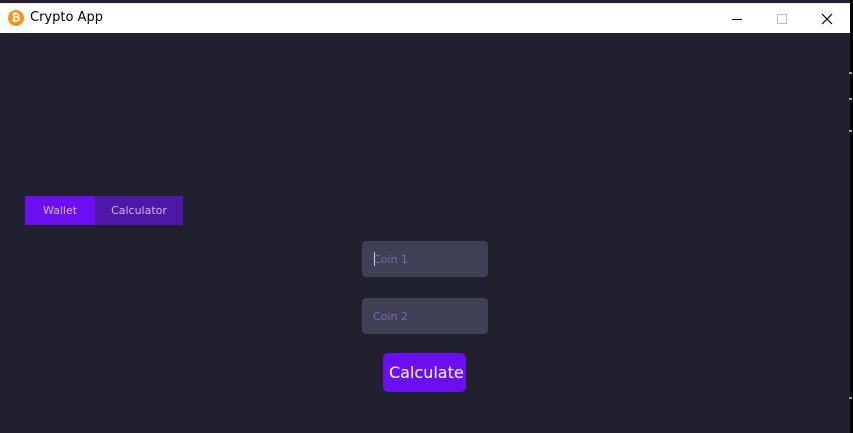 Image resolution: width=853 pixels, height=433 pixels. I want to click on coin1-input, so click(425, 259).